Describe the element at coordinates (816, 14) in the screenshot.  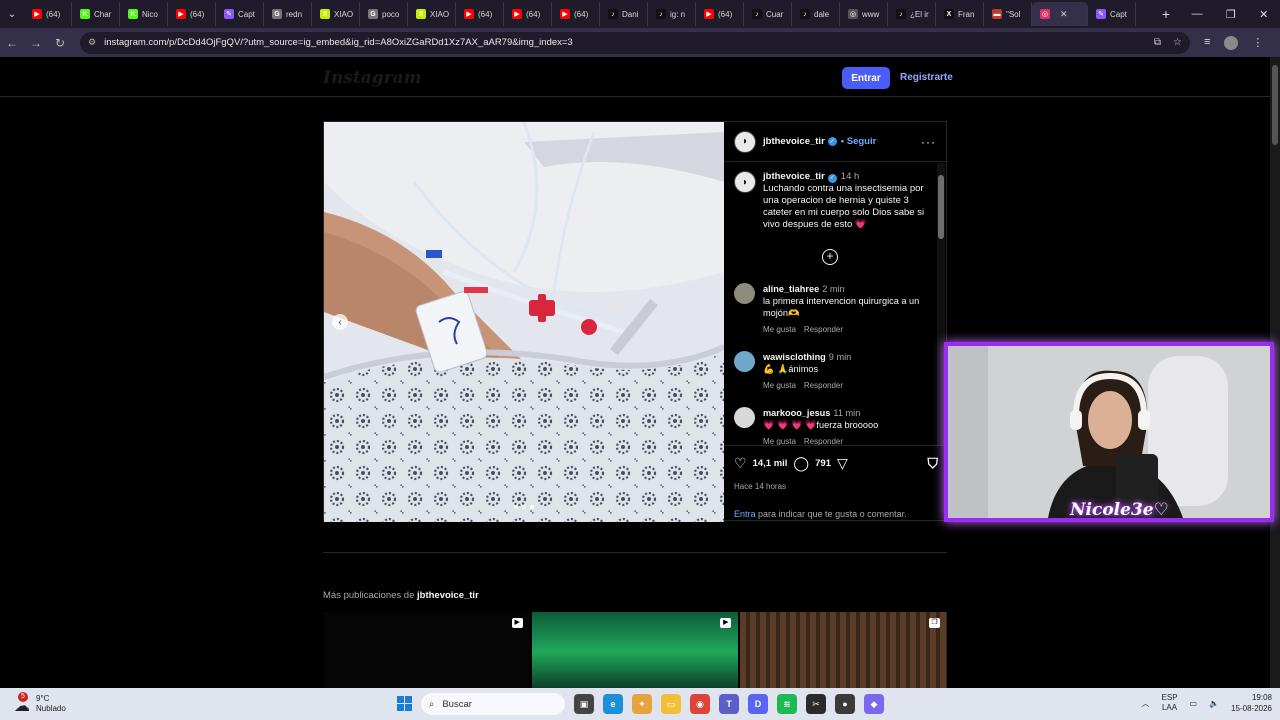
I see `browser-tab: ♪ dale` at that location.